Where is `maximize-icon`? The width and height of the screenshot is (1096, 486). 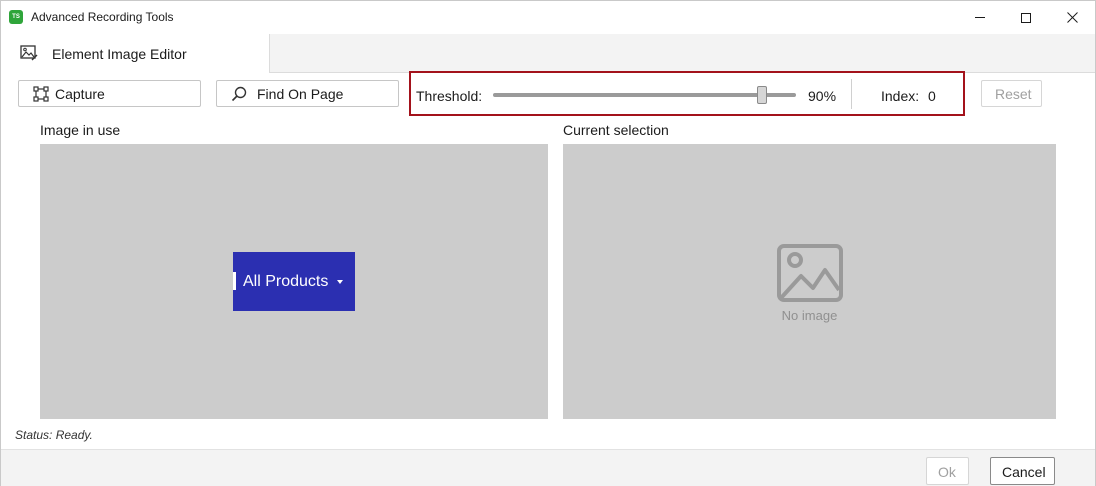
maximize-icon is located at coordinates (1026, 17).